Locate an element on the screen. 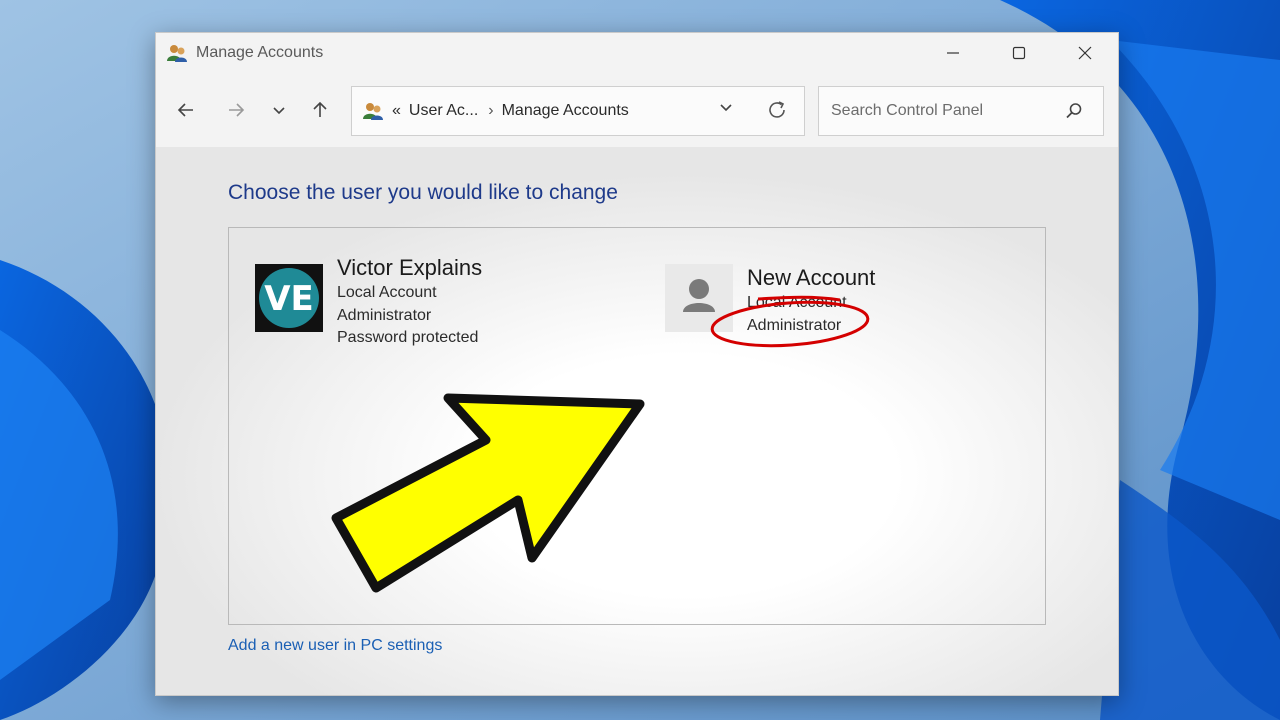  close-button is located at coordinates (1085, 53).